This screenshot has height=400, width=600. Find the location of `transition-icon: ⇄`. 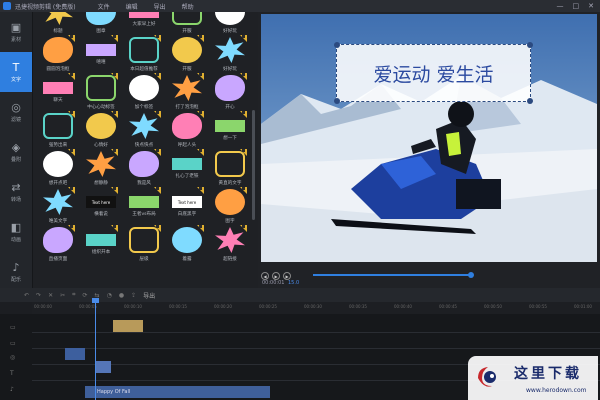

transition-icon: ⇄ is located at coordinates (16, 187).